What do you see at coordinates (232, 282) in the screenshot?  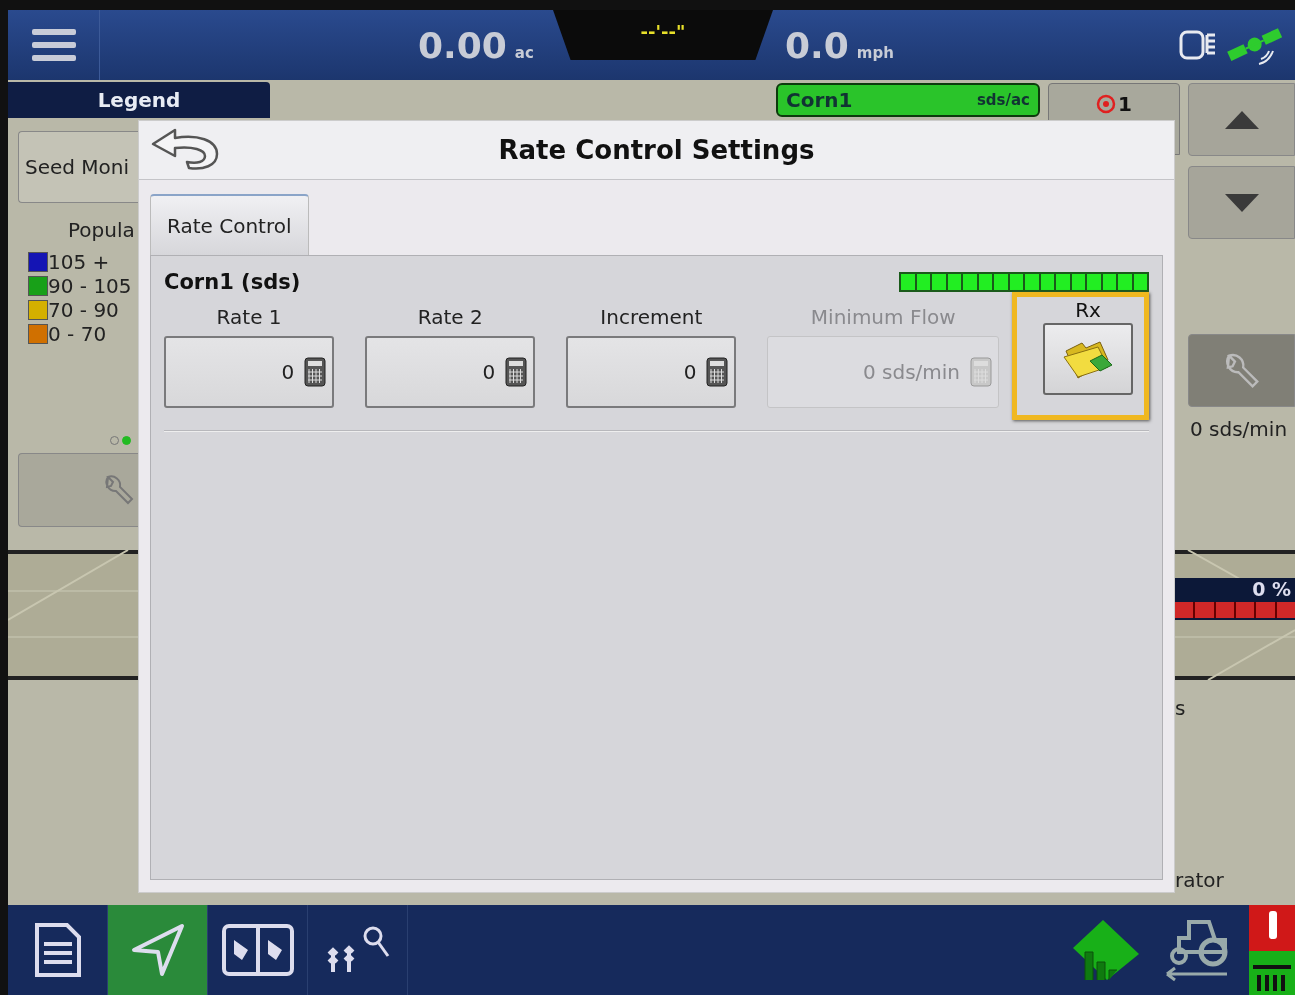 I see `product-name: Corn1 (sds)` at bounding box center [232, 282].